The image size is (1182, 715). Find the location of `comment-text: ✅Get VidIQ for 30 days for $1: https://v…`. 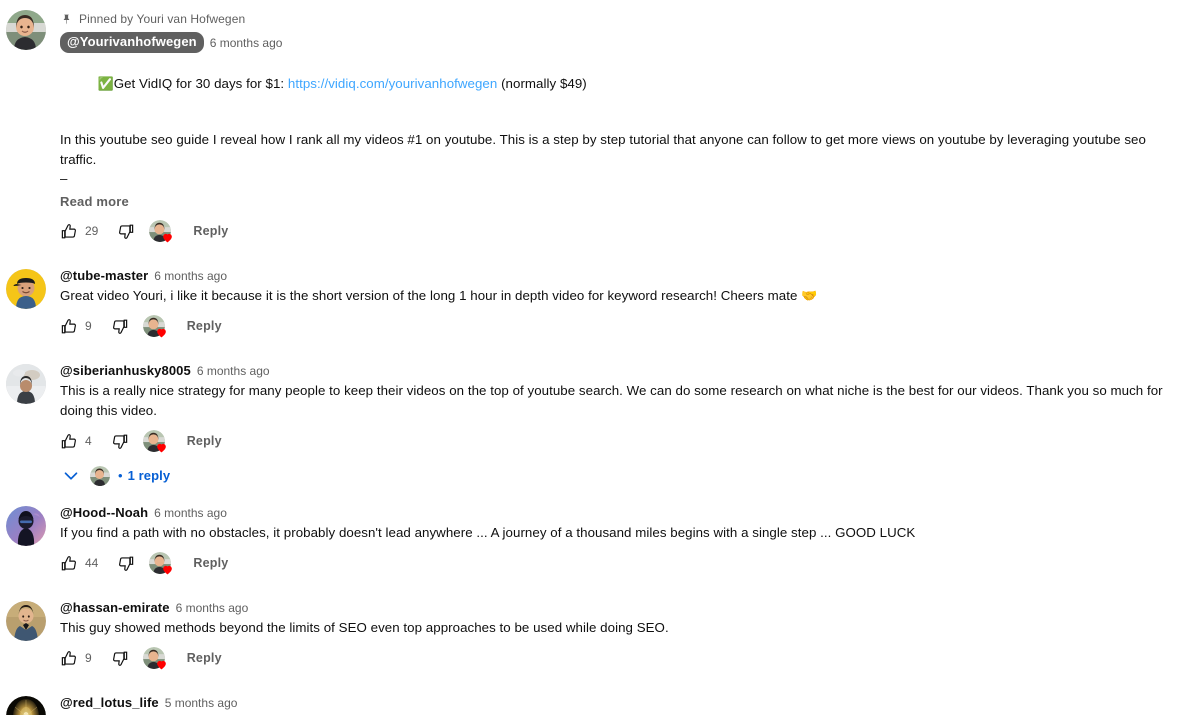

comment-text: ✅Get VidIQ for 30 days for $1: https://v… is located at coordinates (616, 84).